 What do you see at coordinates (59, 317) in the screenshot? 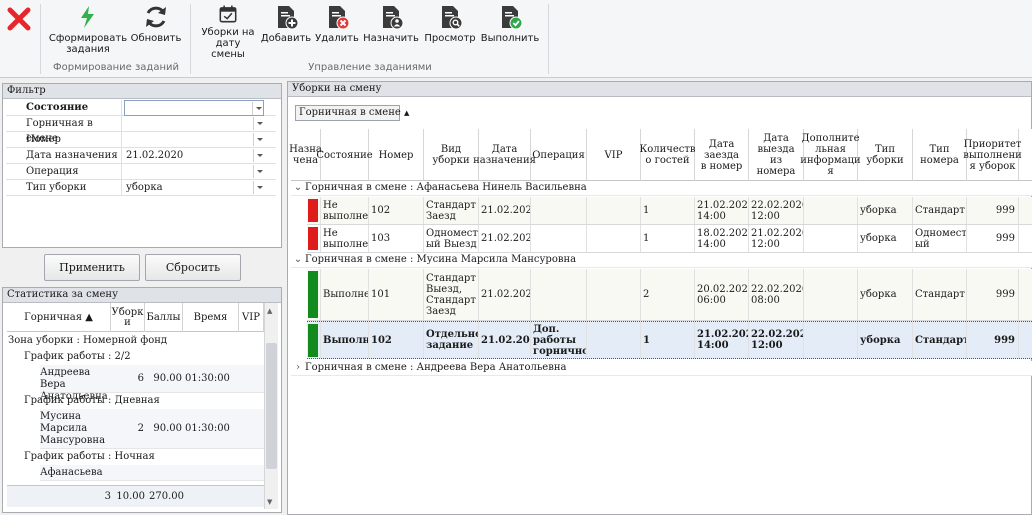
I see `stats-col-maid: Горничная ▲` at bounding box center [59, 317].